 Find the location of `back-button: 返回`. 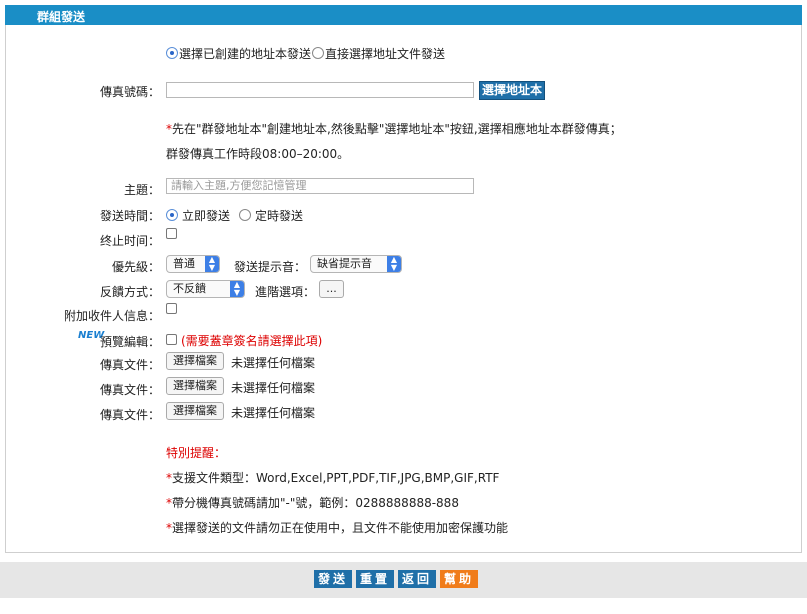

back-button: 返回 is located at coordinates (417, 579).